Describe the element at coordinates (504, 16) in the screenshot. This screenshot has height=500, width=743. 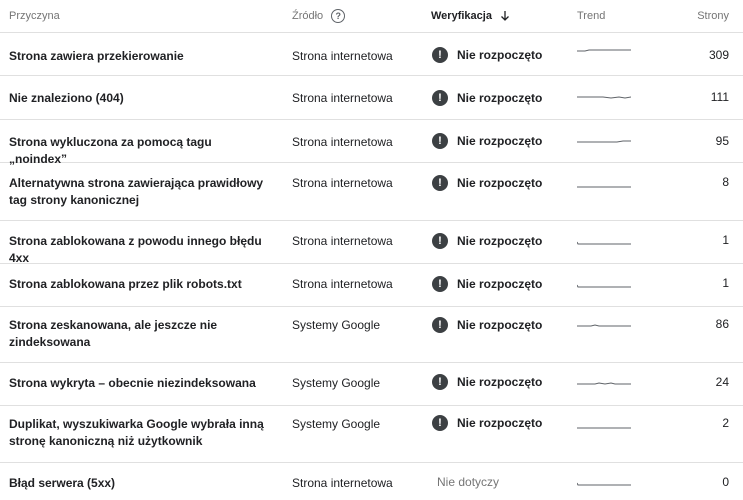
I see `arrow-down-icon` at that location.